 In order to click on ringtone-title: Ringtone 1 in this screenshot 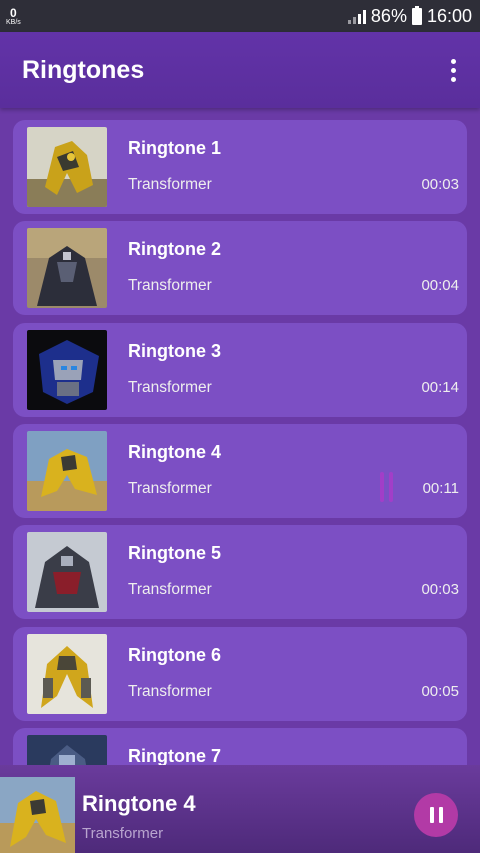, I will do `click(174, 148)`.